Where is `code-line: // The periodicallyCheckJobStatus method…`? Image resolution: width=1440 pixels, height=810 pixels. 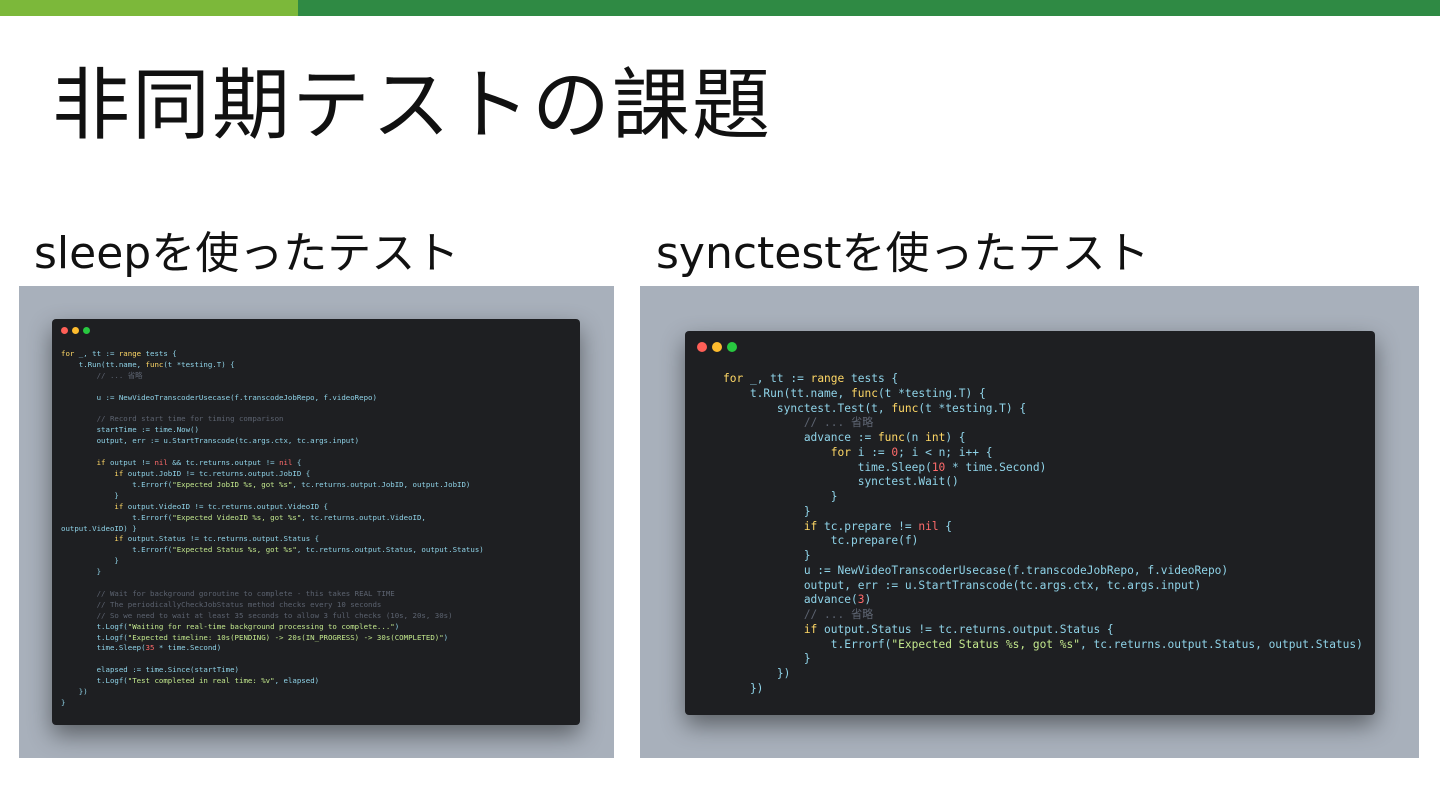
code-line: // The periodicallyCheckJobStatus method… is located at coordinates (272, 605).